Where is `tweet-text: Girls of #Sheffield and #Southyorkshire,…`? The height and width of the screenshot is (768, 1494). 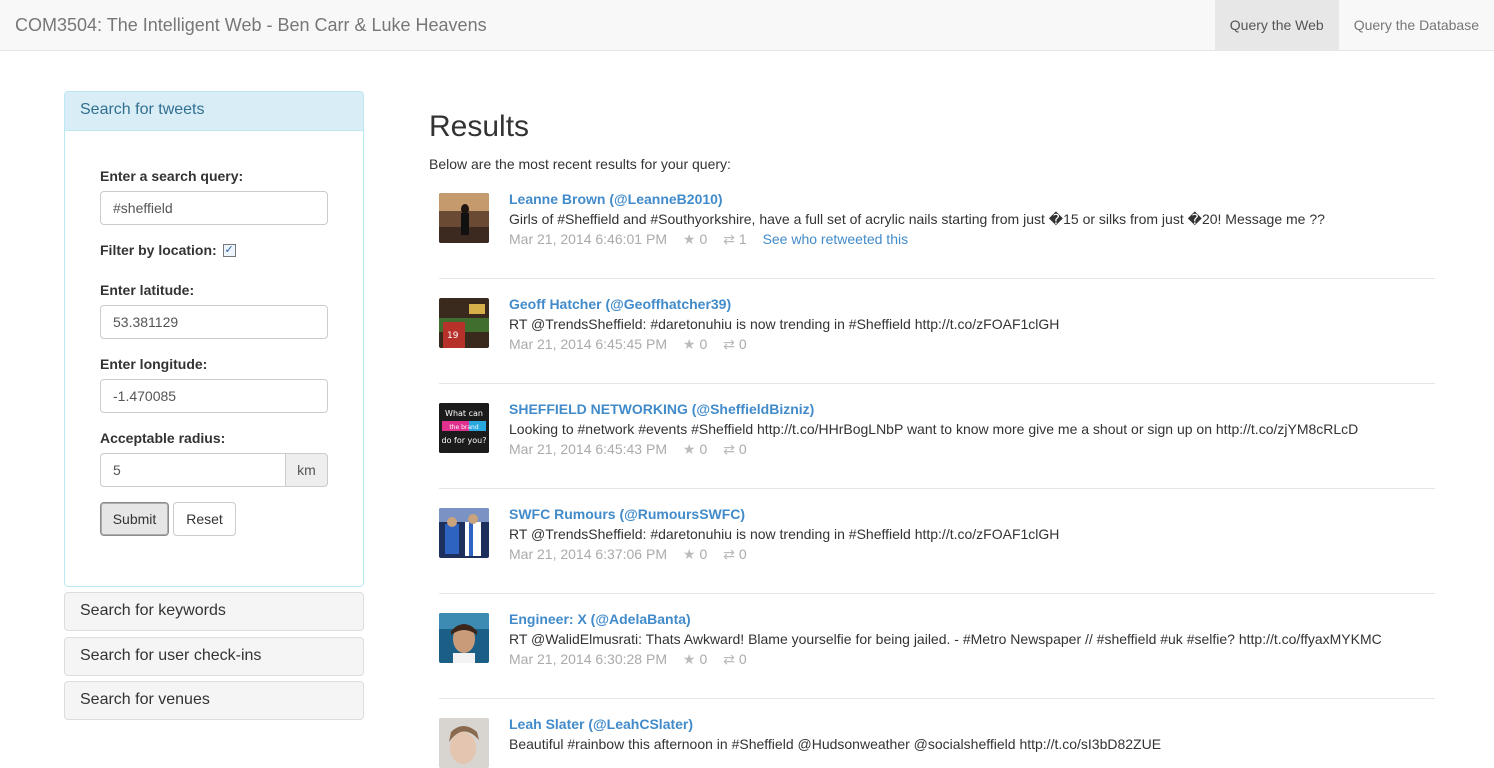
tweet-text: Girls of #Sheffield and #Southyorkshire,… is located at coordinates (917, 219).